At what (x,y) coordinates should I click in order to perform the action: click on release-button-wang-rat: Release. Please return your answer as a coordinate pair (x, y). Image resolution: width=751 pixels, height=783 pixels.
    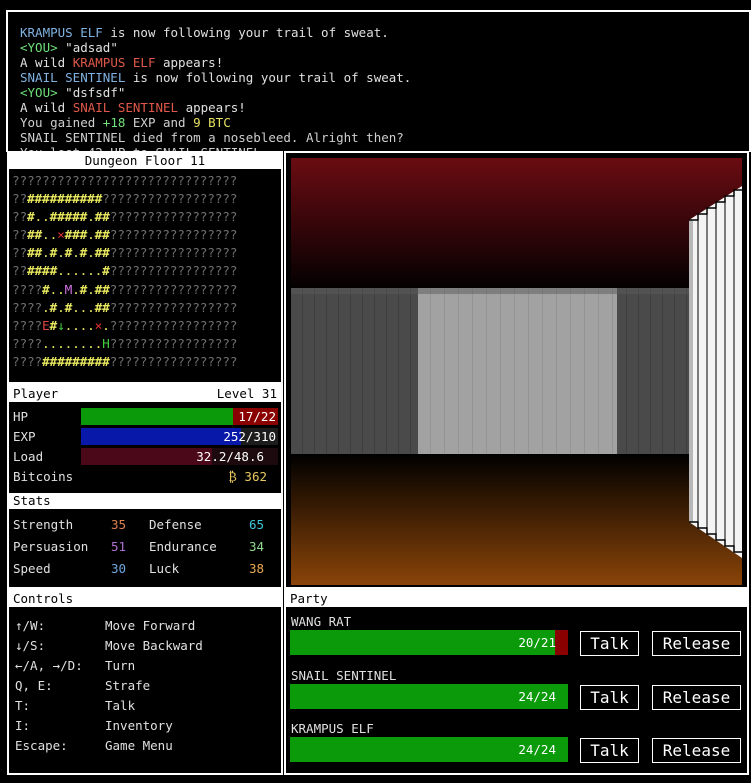
    Looking at the image, I should click on (696, 643).